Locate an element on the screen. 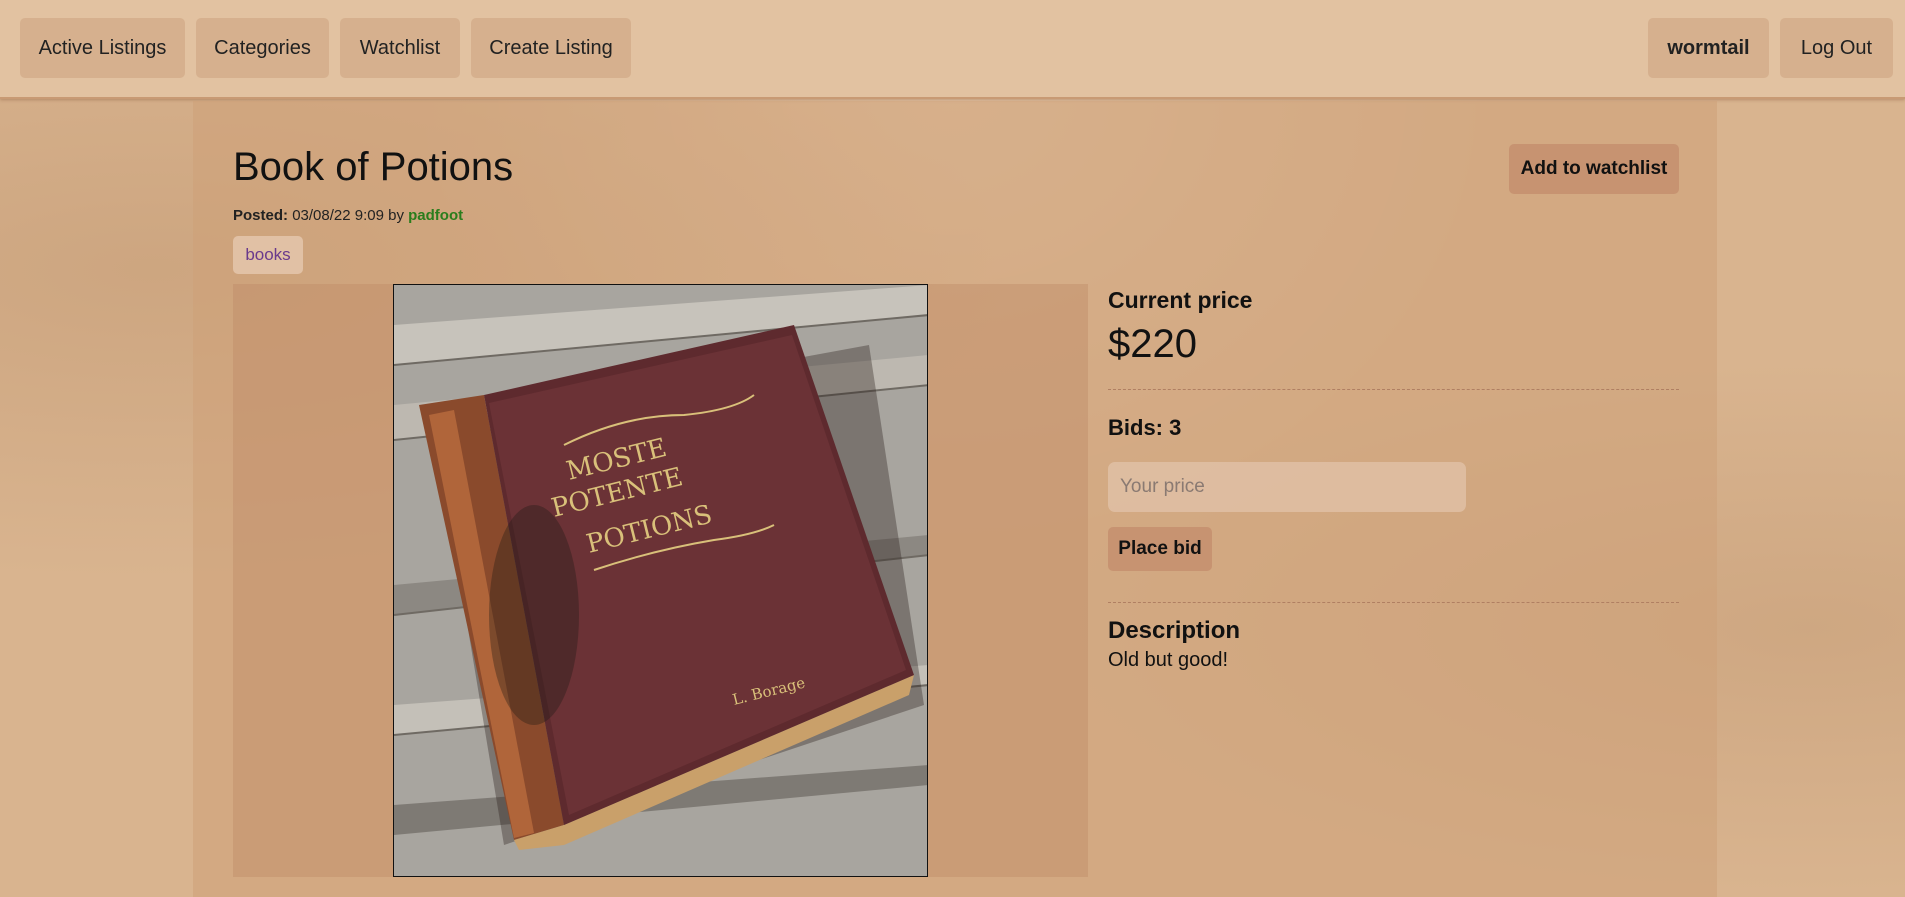  current-price: $220 is located at coordinates (1152, 344).